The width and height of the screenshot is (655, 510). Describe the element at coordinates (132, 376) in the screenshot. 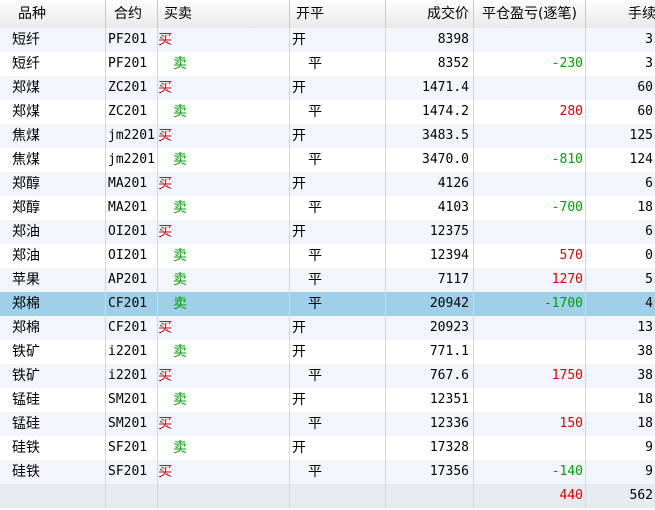

I see `cell-contract: i2201` at that location.